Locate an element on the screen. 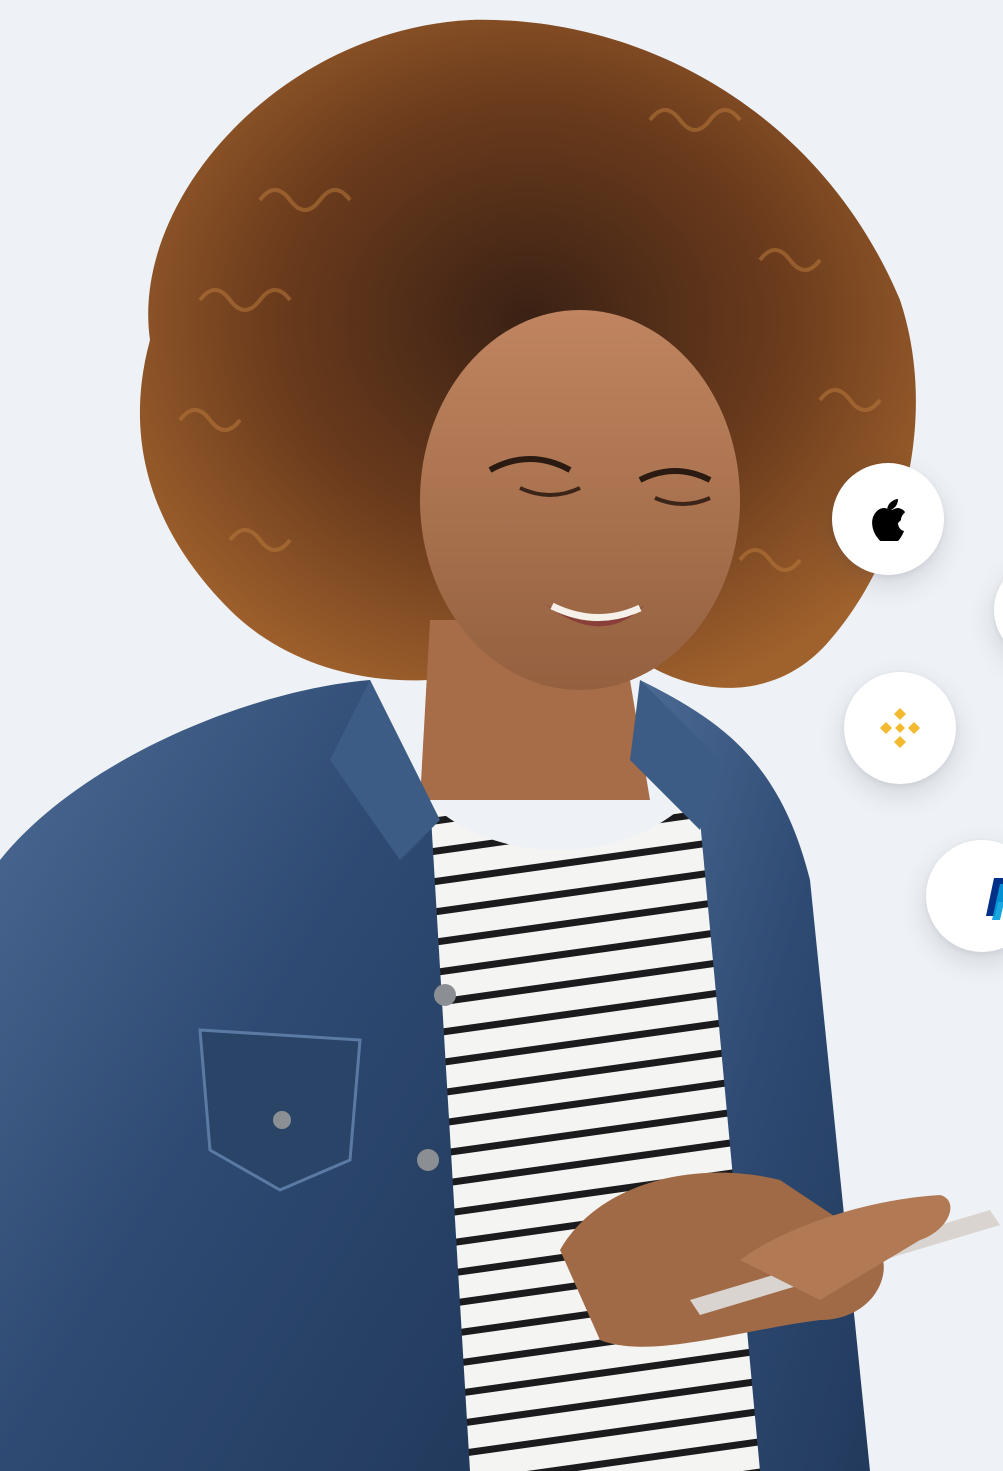 This screenshot has width=1003, height=1471. paypal-icon is located at coordinates (994, 899).